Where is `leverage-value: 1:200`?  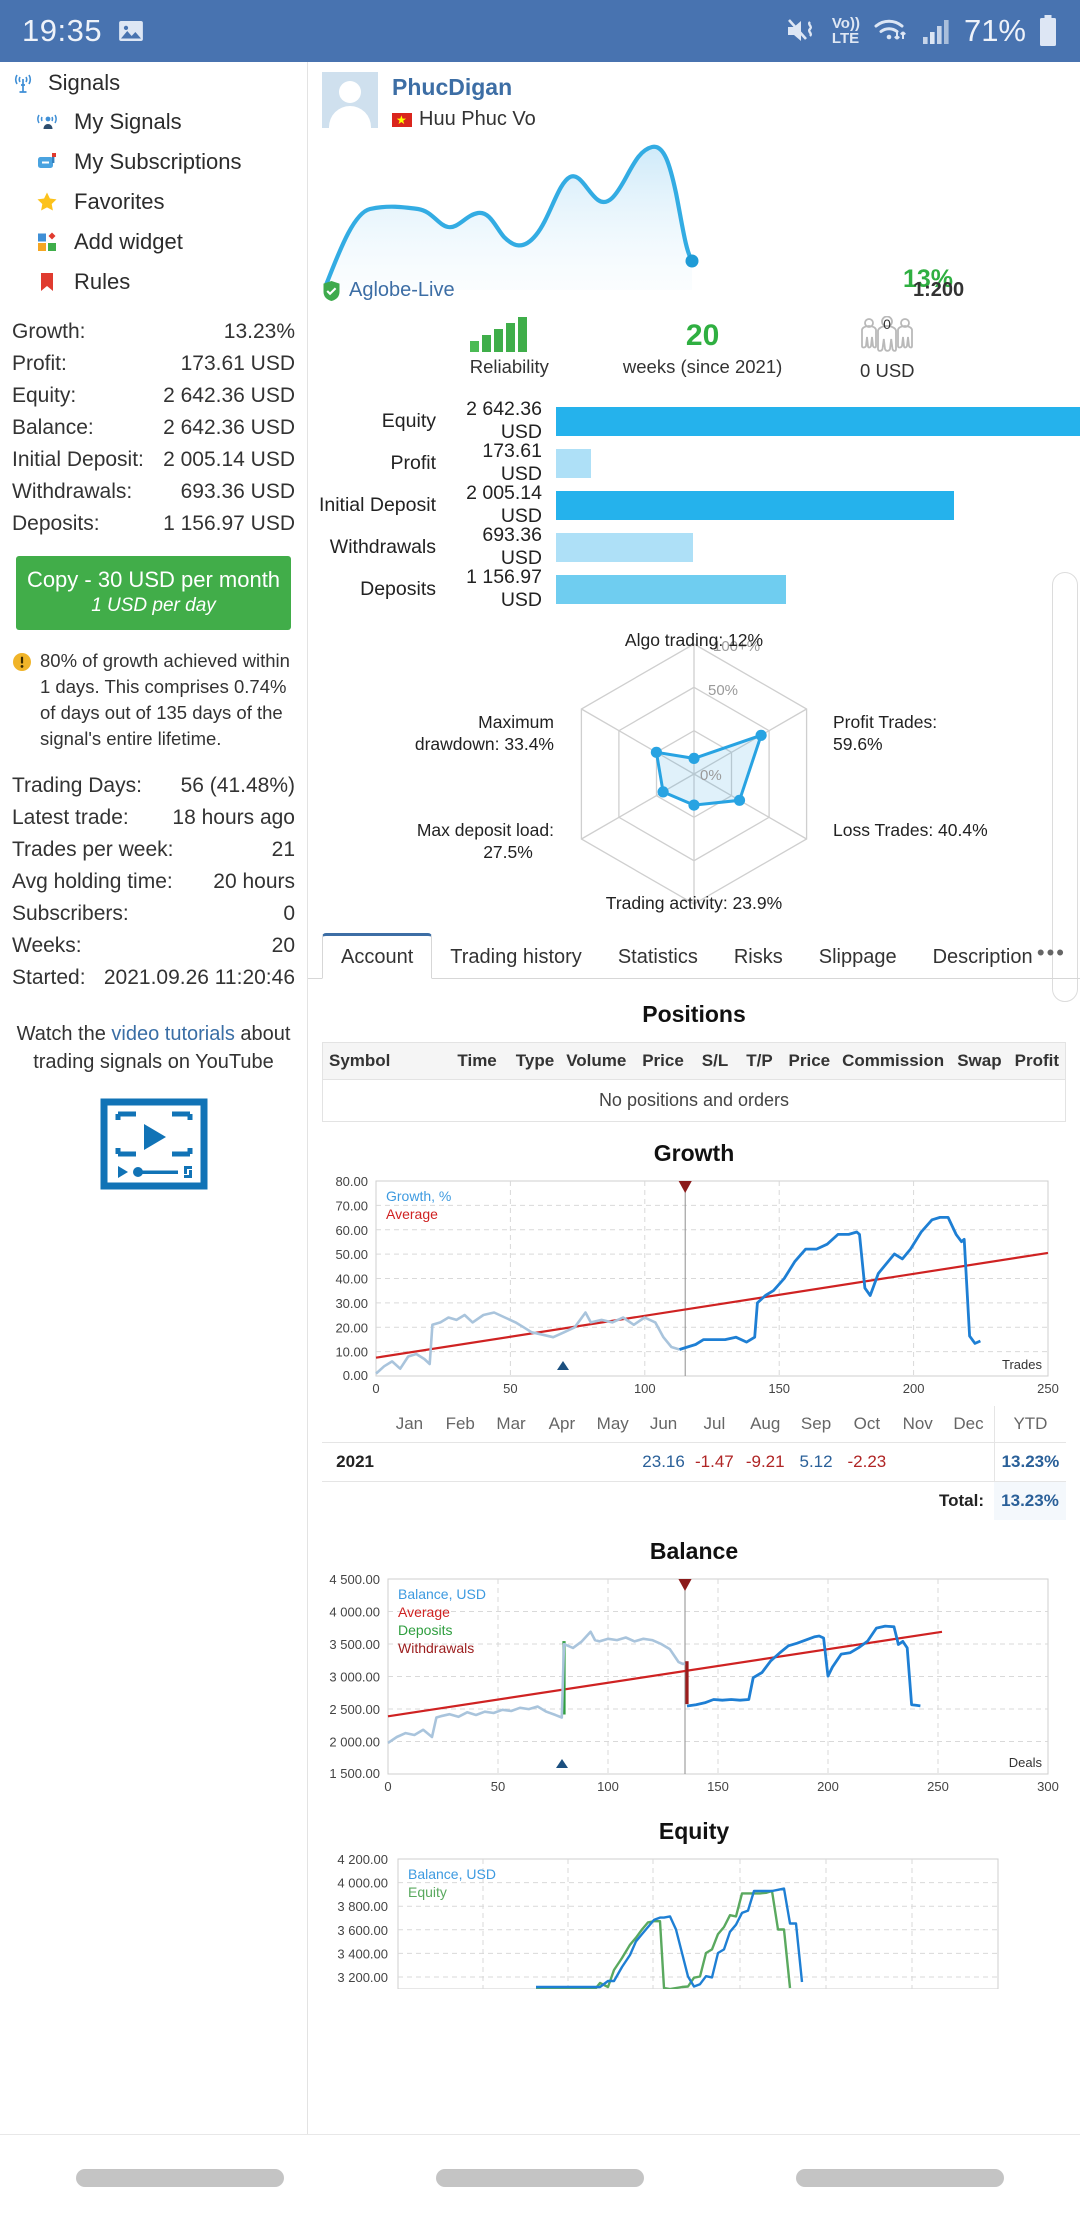 leverage-value: 1:200 is located at coordinates (939, 290).